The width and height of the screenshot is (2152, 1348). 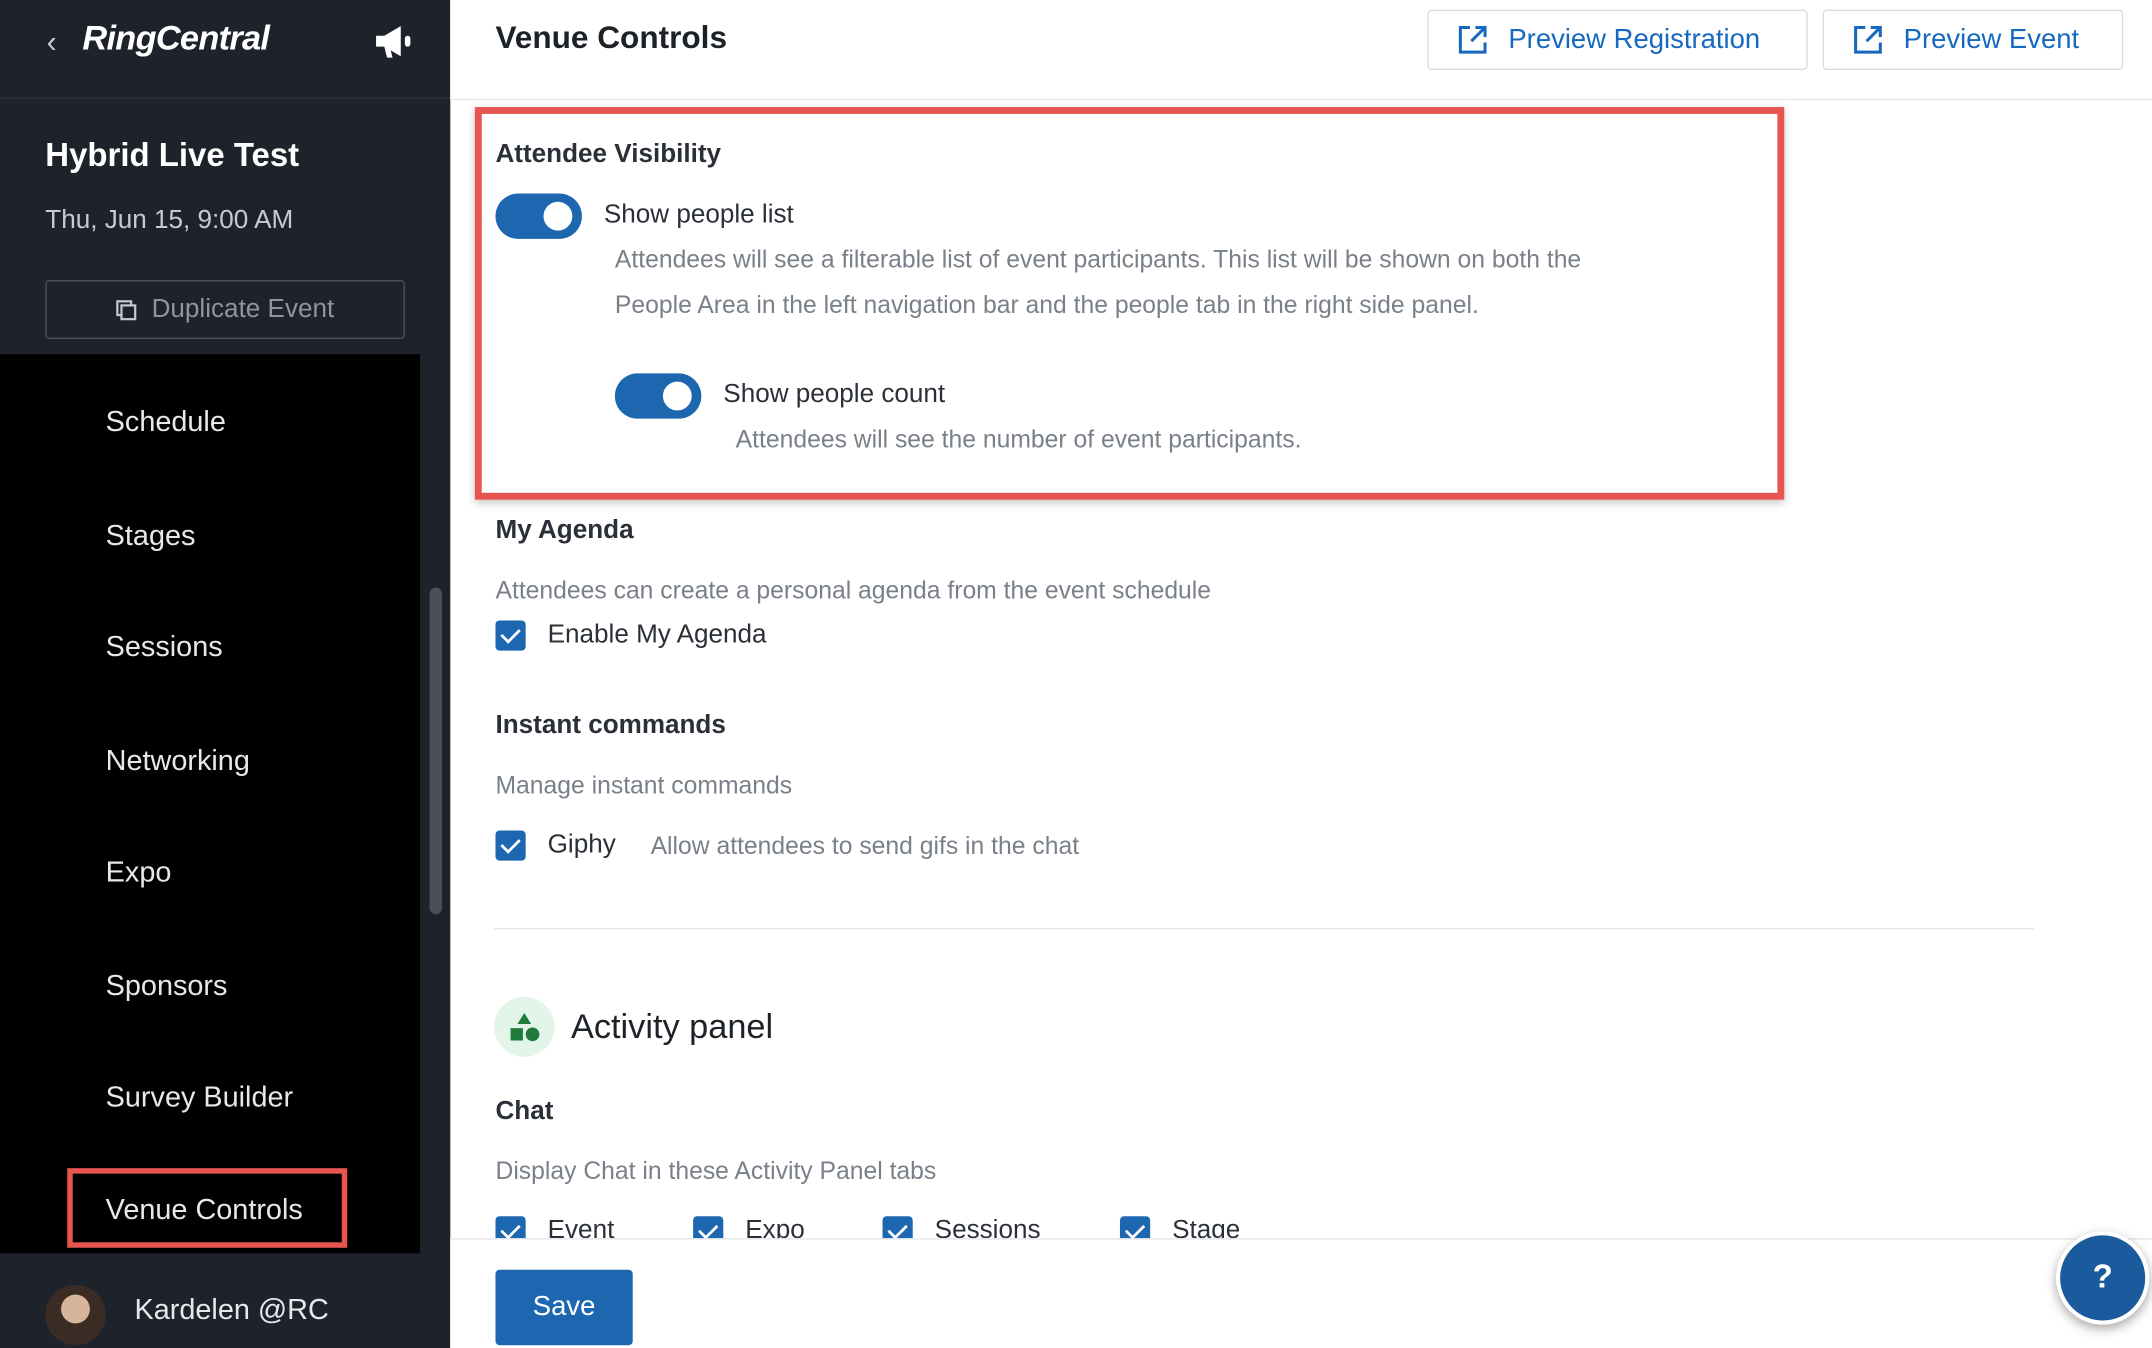 What do you see at coordinates (395, 41) in the screenshot?
I see `megaphone-icon` at bounding box center [395, 41].